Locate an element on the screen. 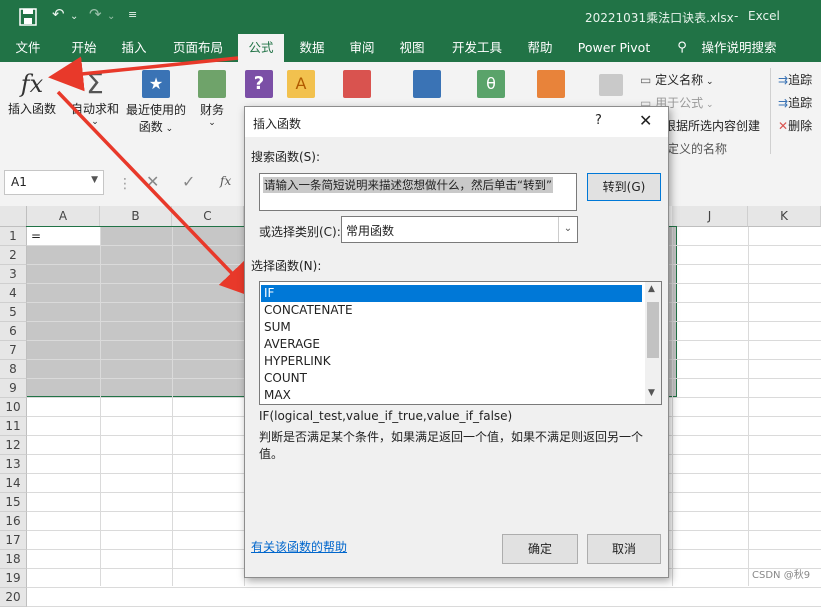 The height and width of the screenshot is (607, 821). gridline is located at coordinates (424, 587).